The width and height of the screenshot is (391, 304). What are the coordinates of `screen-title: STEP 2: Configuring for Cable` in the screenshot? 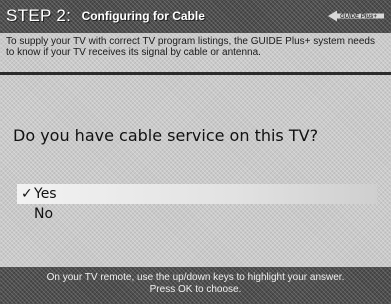 It's located at (105, 16).